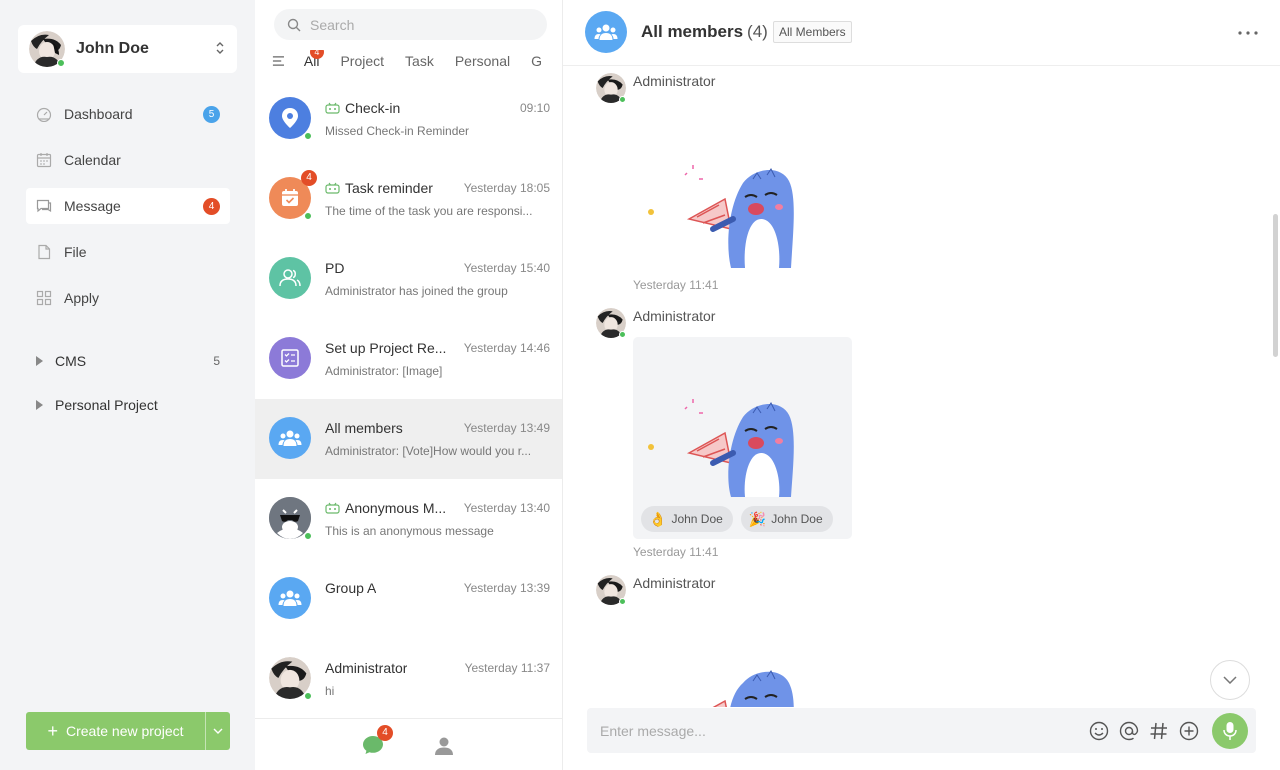  Describe the element at coordinates (330, 691) in the screenshot. I see `conversation-preview: hi` at that location.